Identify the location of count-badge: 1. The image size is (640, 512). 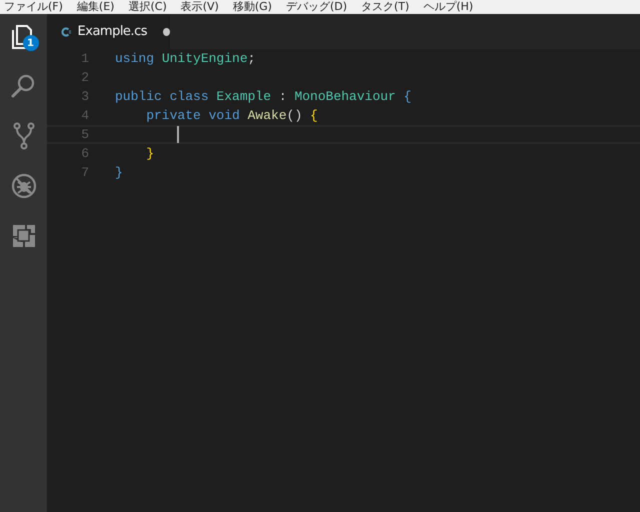
(30, 43).